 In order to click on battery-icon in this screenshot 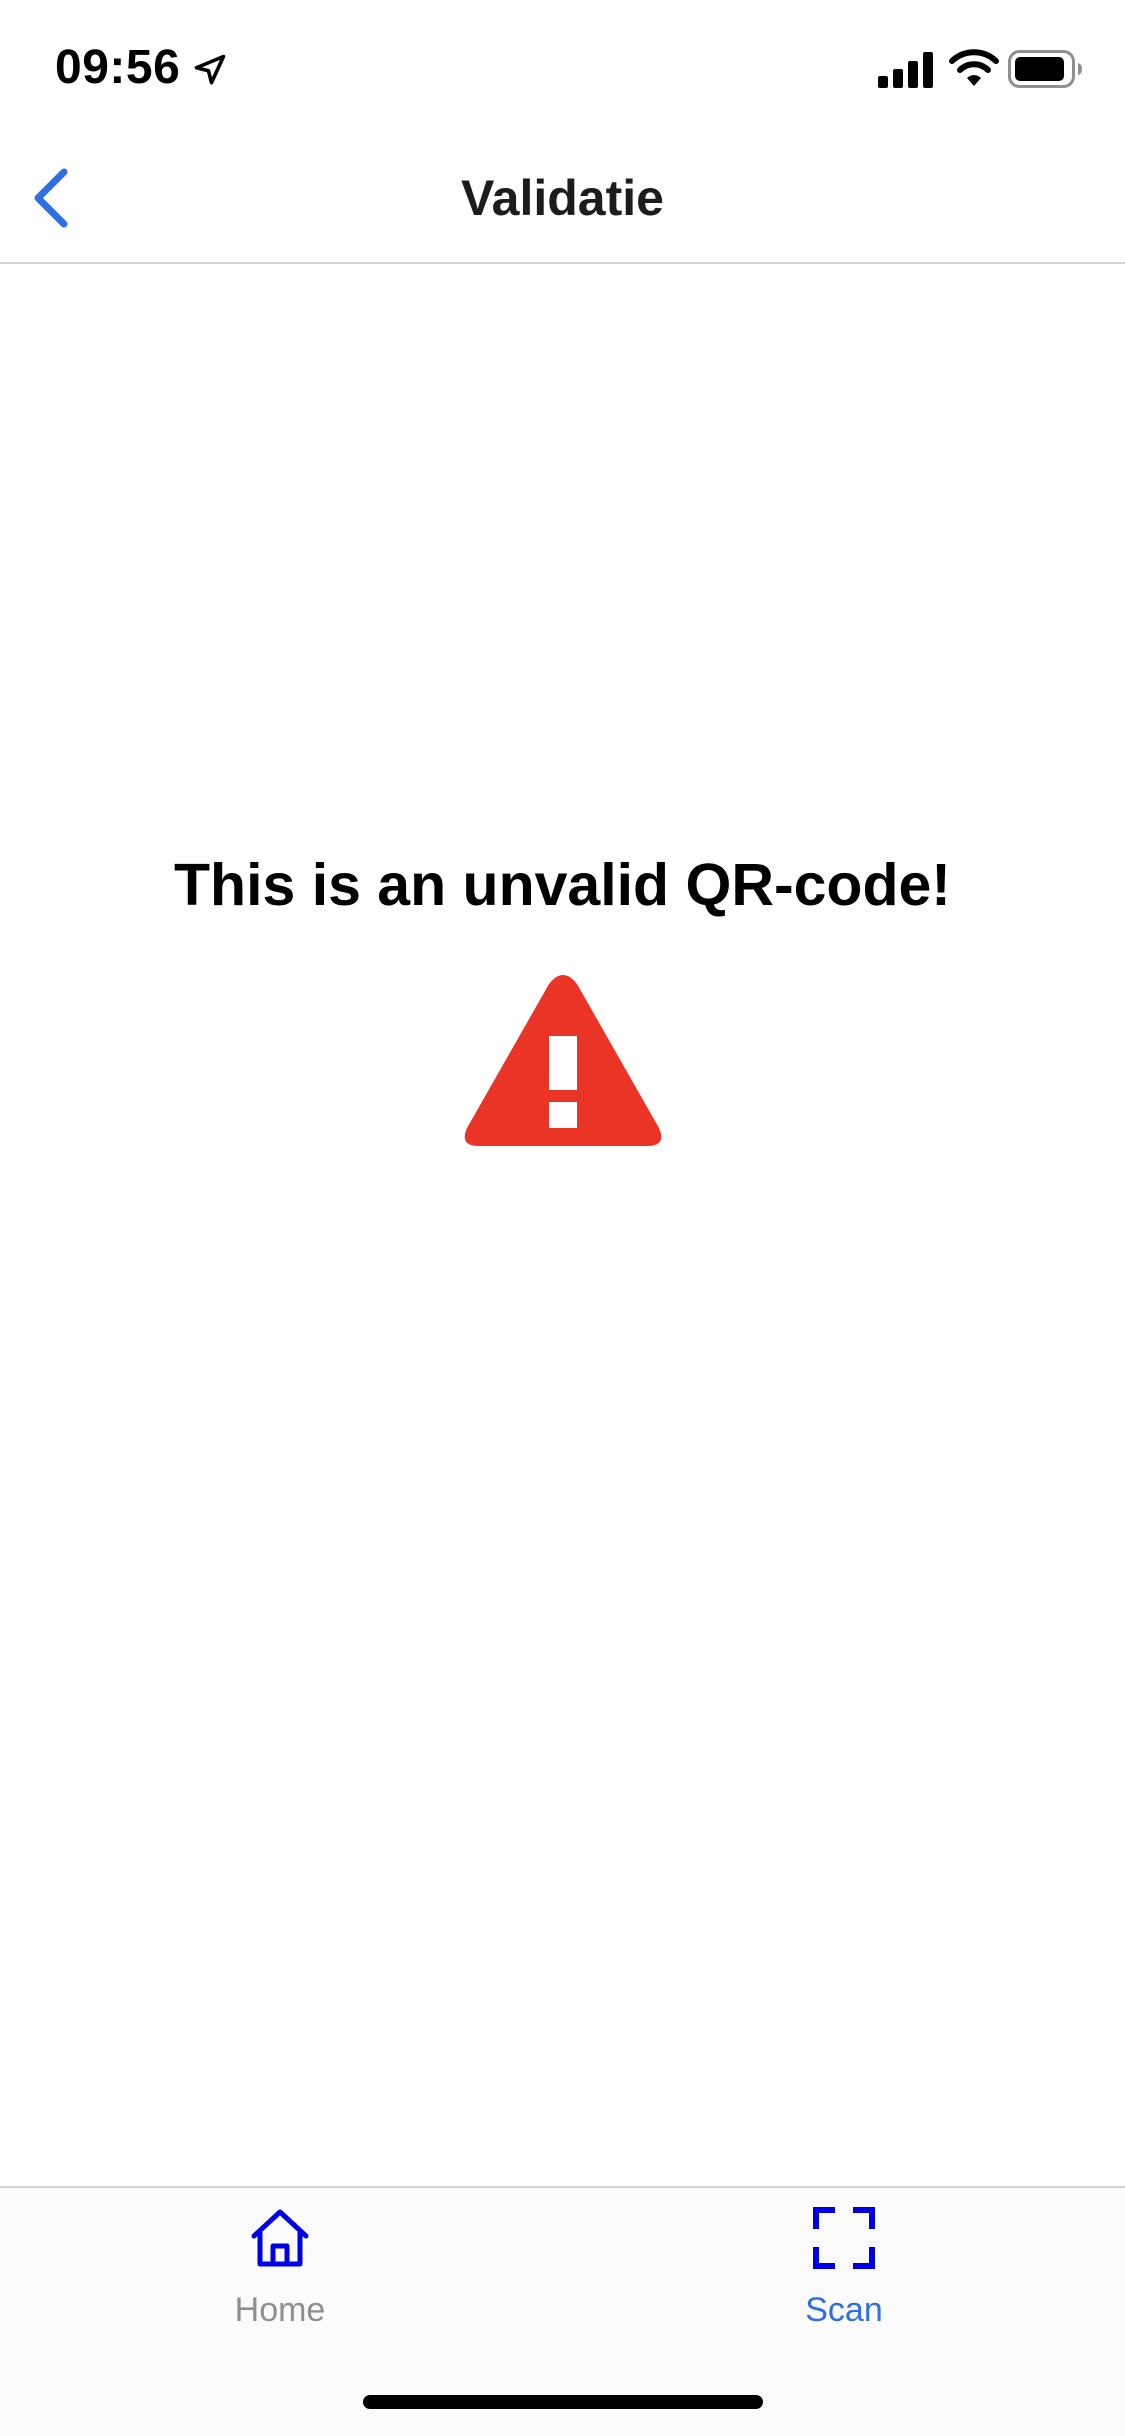, I will do `click(1045, 69)`.